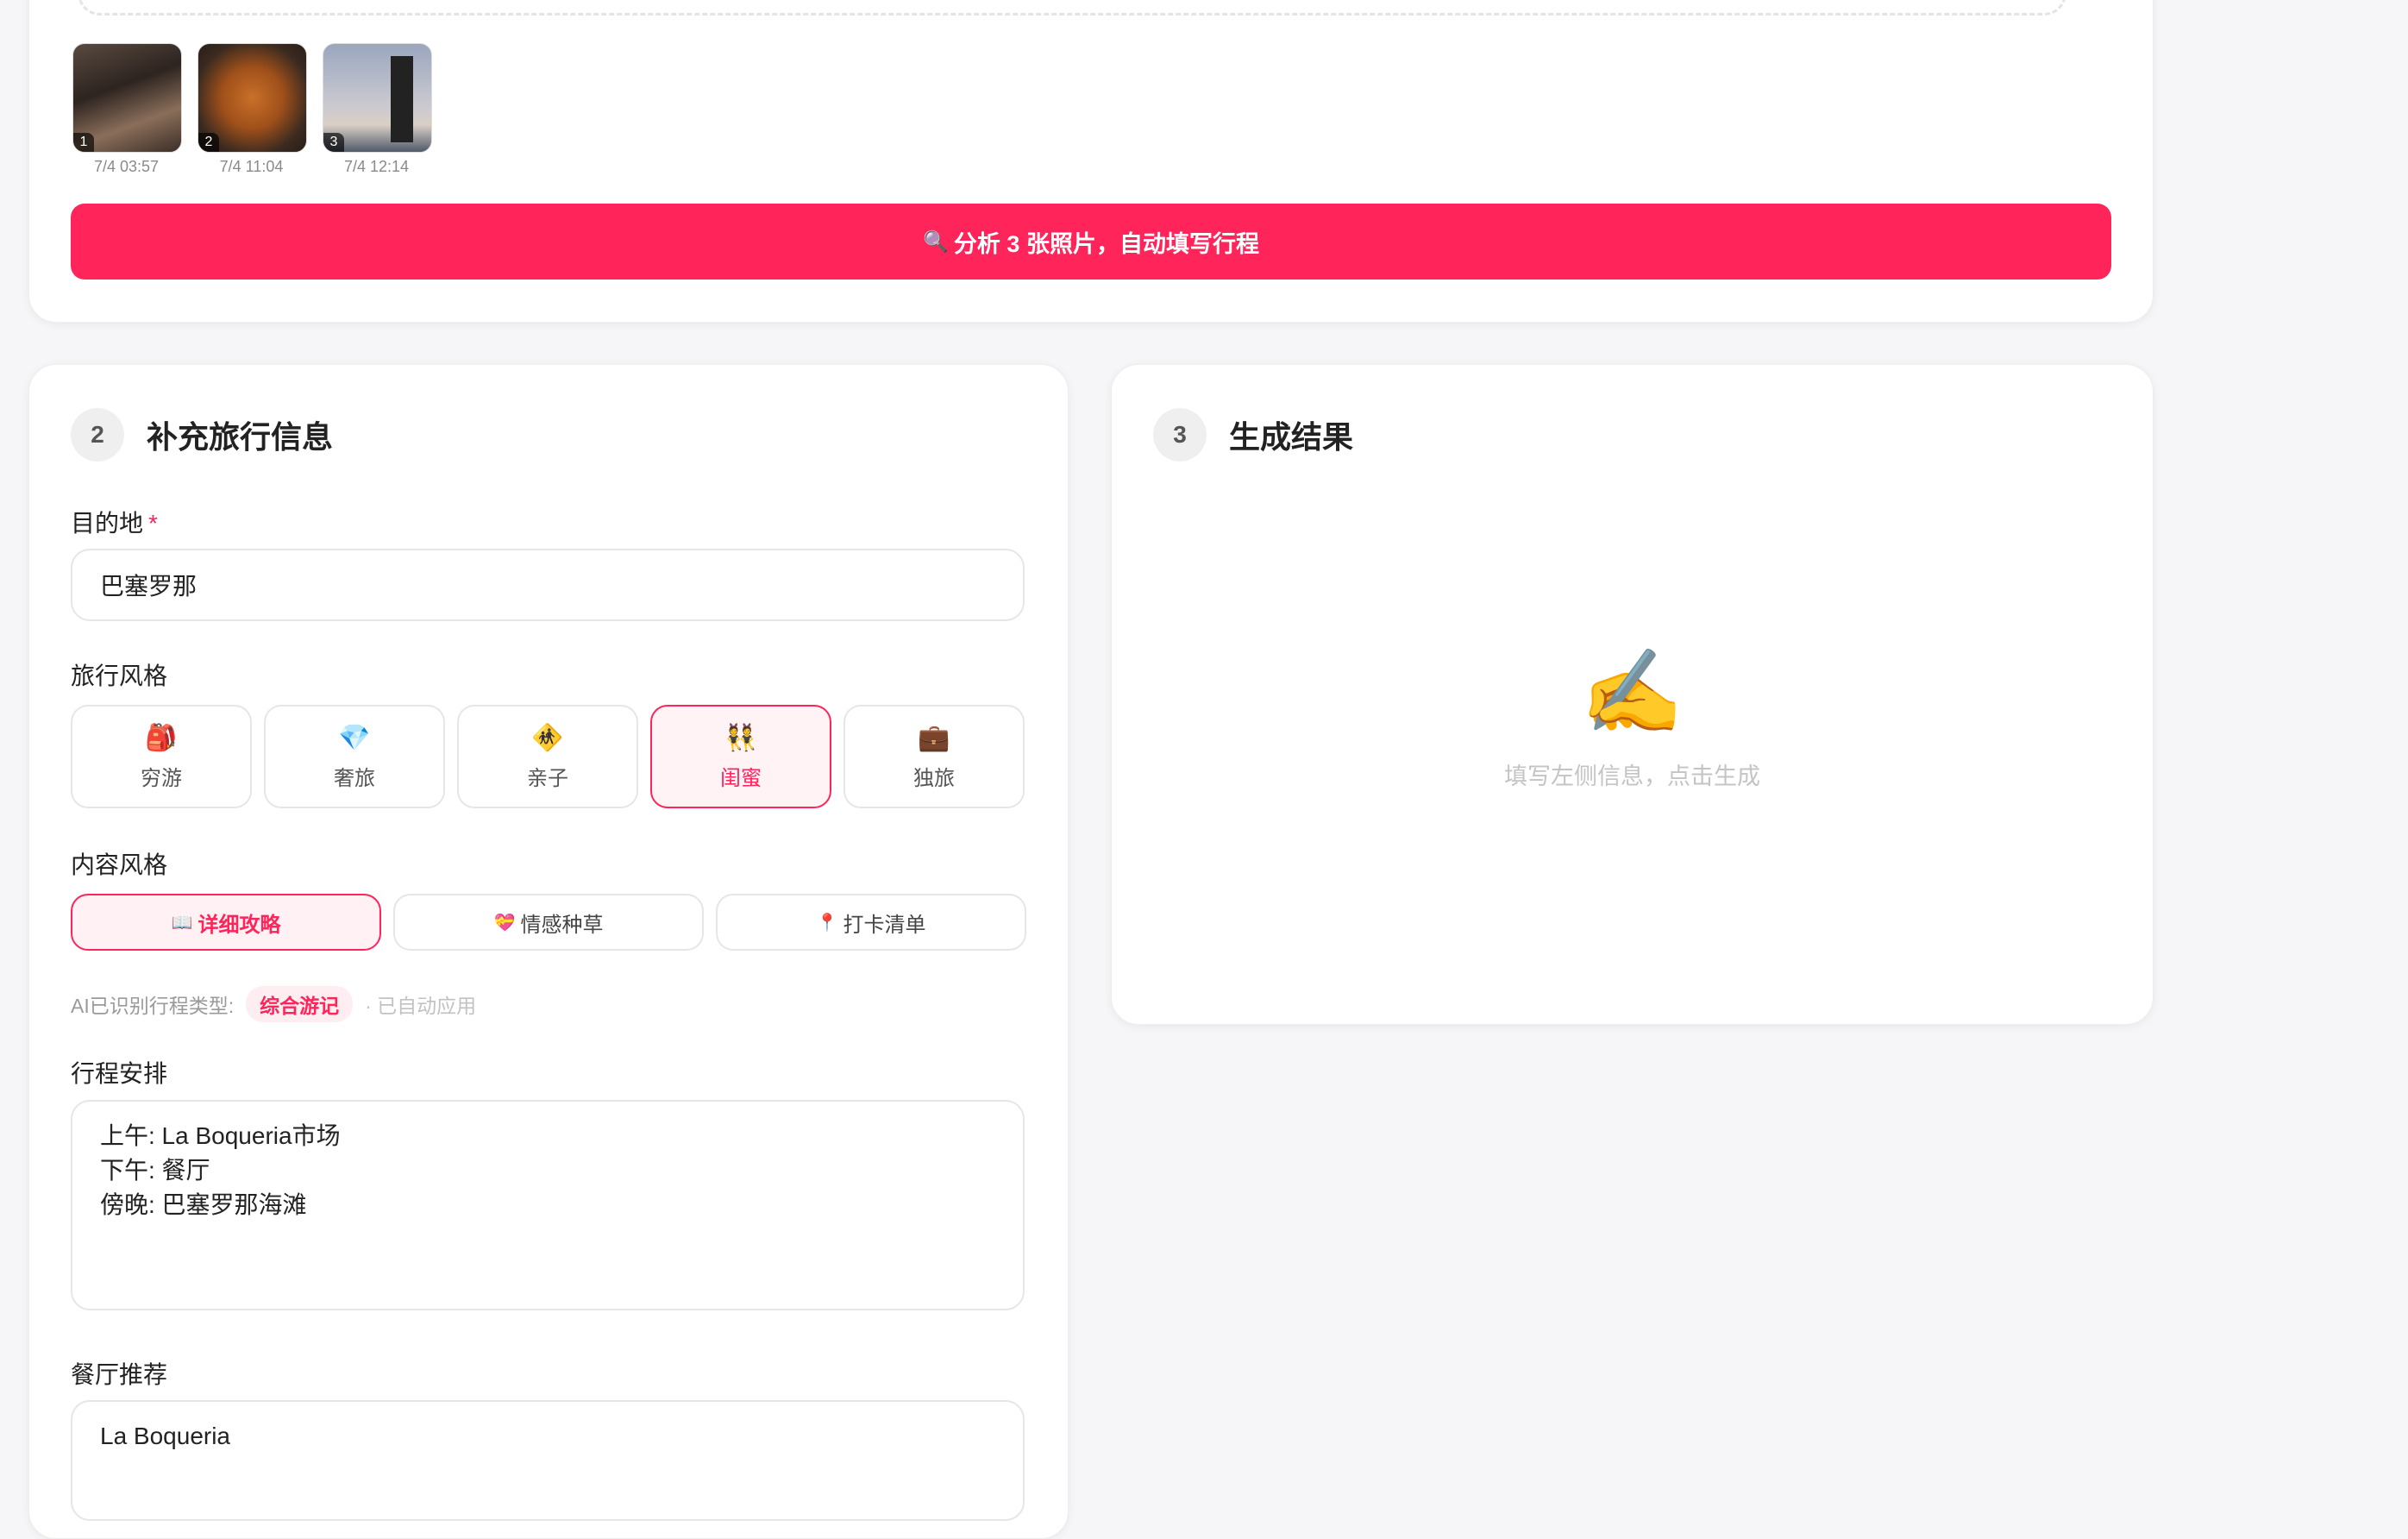  I want to click on photo-time: 7/4 11:04, so click(251, 166).